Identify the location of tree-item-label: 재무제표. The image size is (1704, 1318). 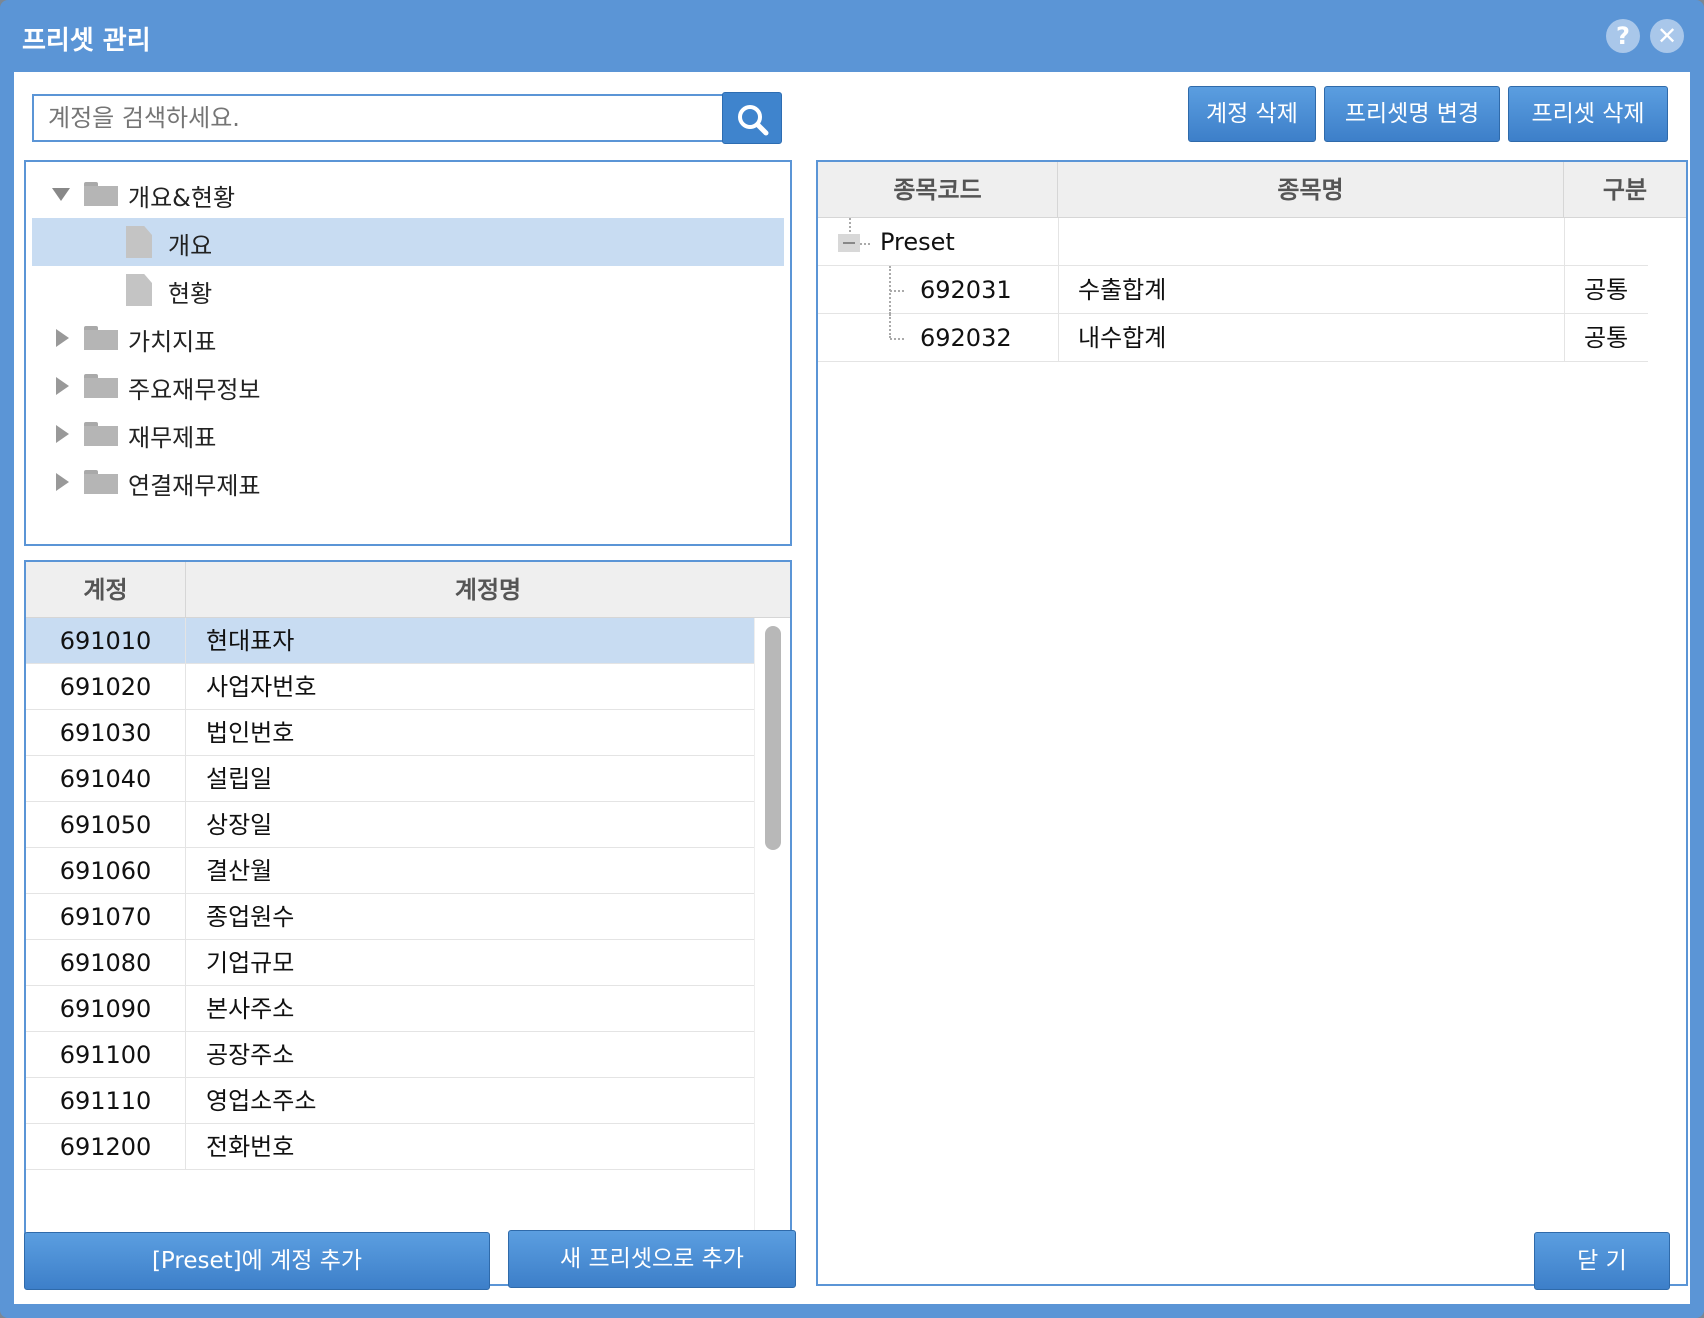
(172, 438).